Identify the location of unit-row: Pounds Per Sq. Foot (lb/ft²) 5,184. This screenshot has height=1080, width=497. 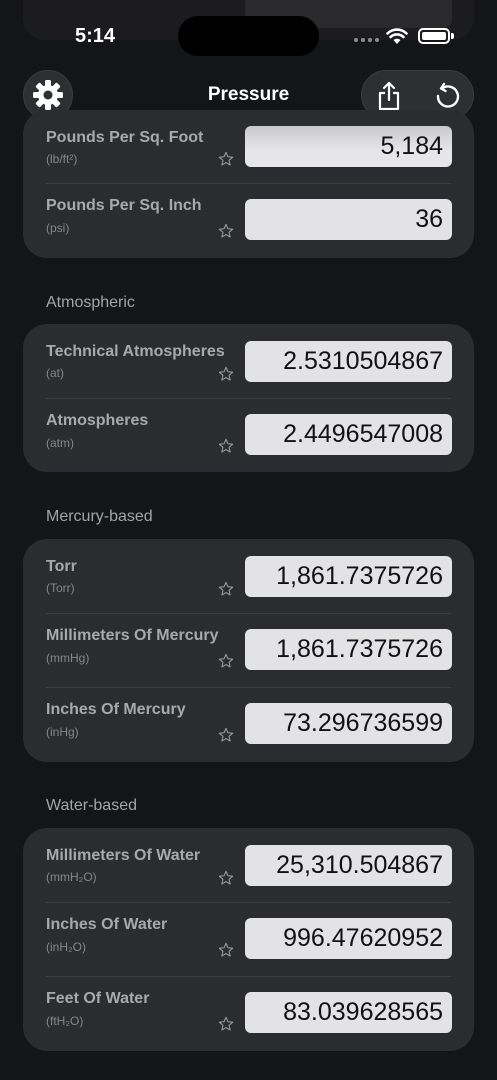
(248, 147).